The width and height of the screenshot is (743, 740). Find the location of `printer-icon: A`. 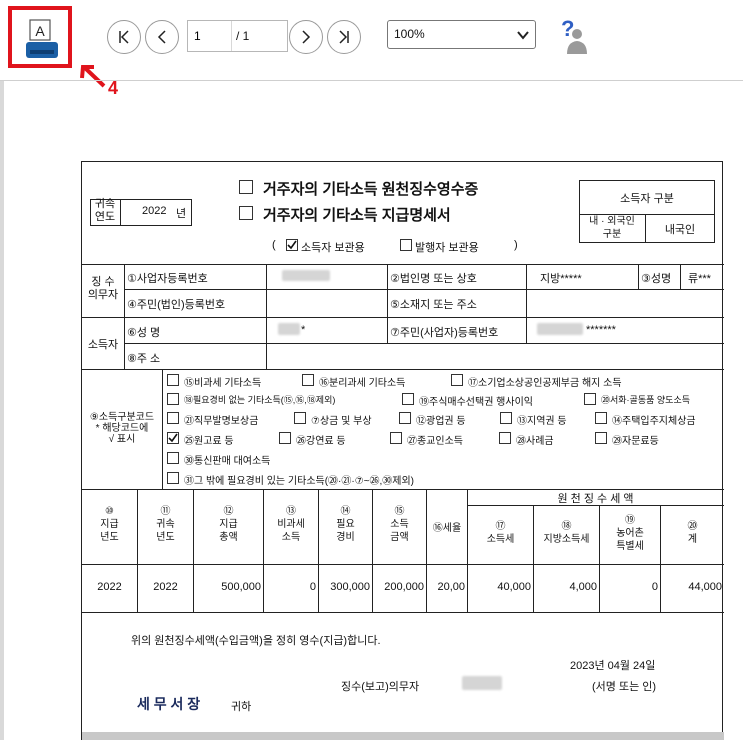

printer-icon: A is located at coordinates (42, 39).